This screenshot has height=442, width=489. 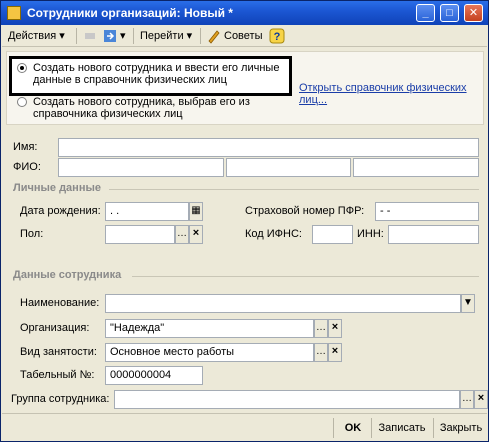 What do you see at coordinates (123, 36) in the screenshot?
I see `goto-arrow-dropdown: ▾` at bounding box center [123, 36].